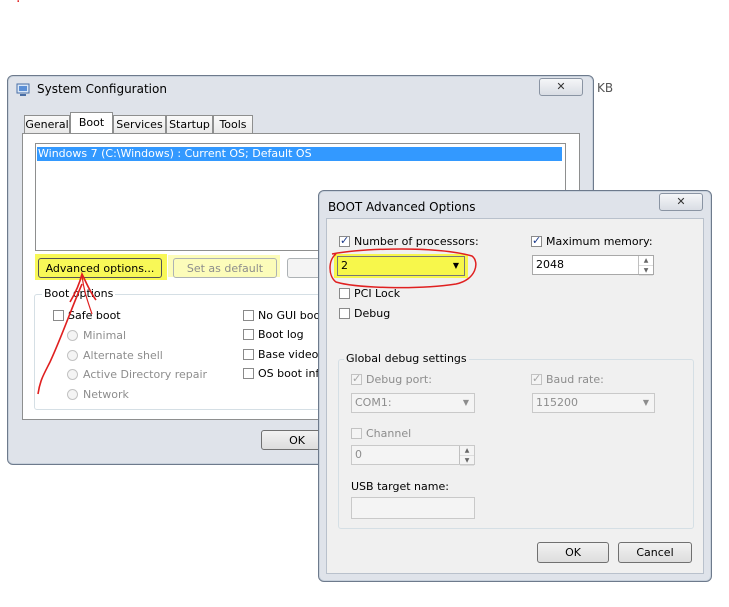 The height and width of the screenshot is (607, 729). I want to click on advanced-titlebar: BOOT Advanced Options ✕, so click(515, 204).